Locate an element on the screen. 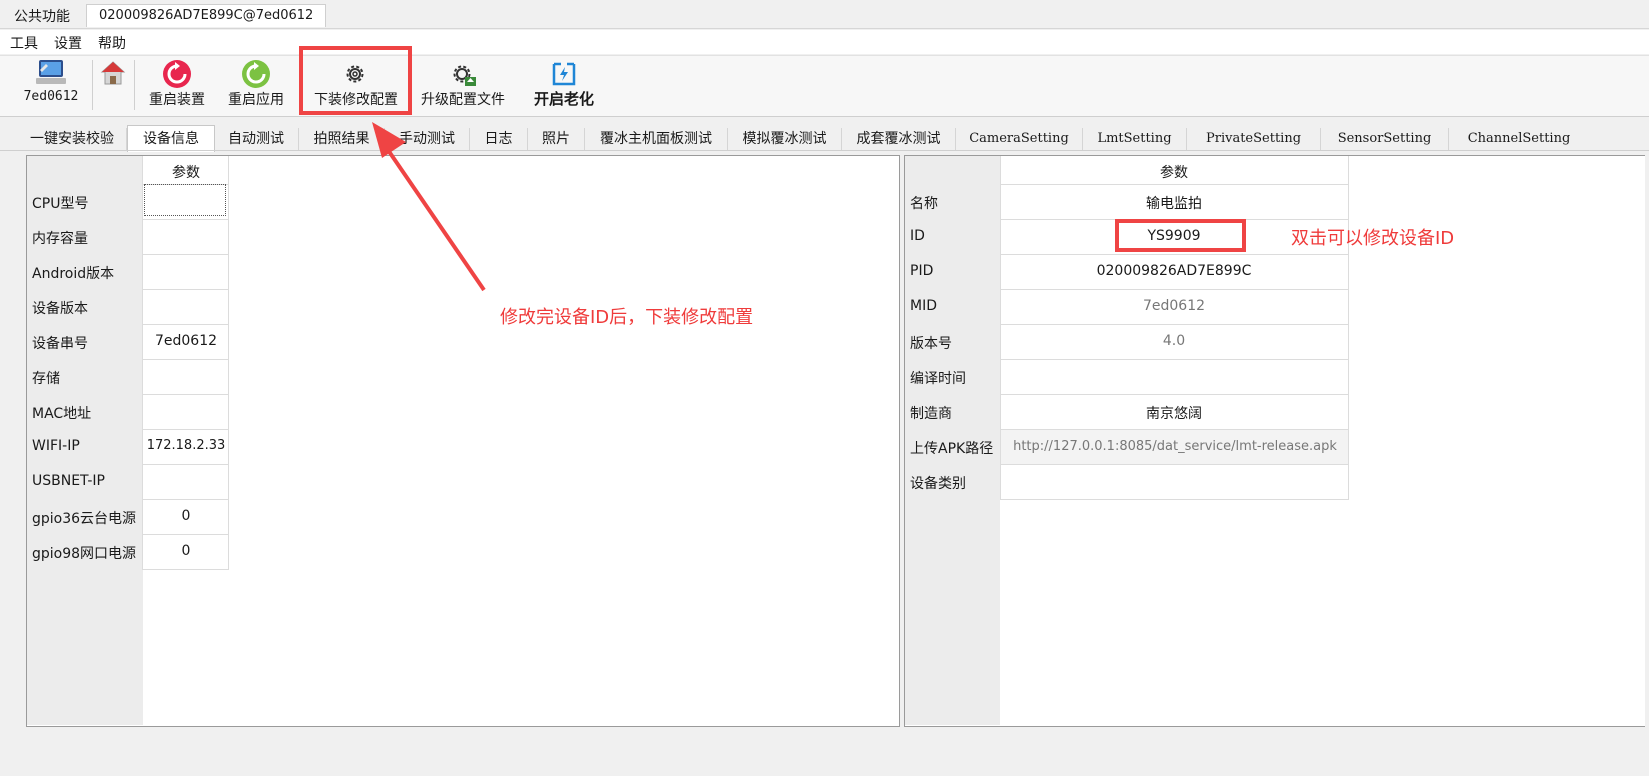  tab-device-info: 设备信息 is located at coordinates (171, 138).